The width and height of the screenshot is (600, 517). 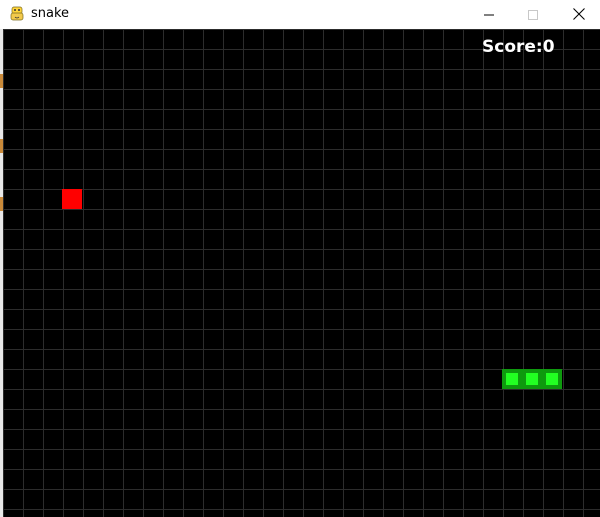 I want to click on maximize-button, so click(x=533, y=14).